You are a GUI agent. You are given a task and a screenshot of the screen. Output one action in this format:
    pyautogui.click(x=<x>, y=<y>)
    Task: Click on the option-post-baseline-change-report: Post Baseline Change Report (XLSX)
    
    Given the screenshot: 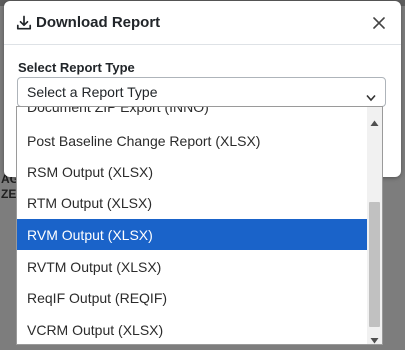 What is the action you would take?
    pyautogui.click(x=192, y=140)
    